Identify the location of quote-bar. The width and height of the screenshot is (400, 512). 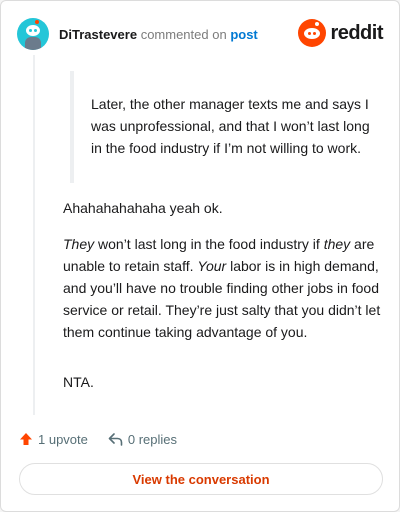
(72, 127).